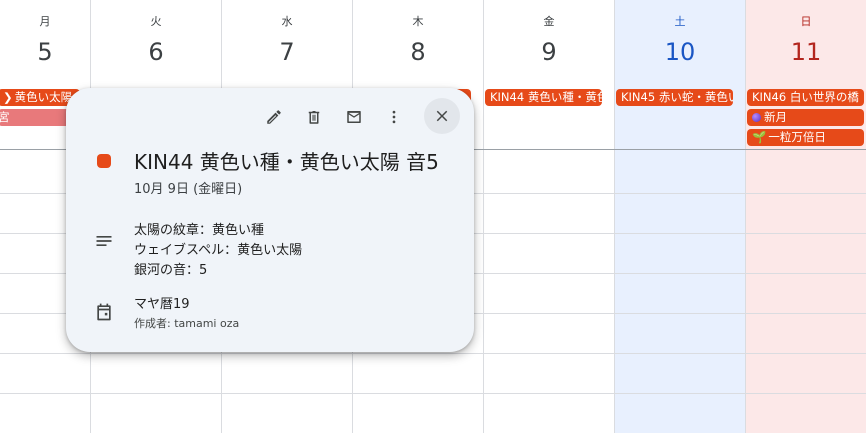  Describe the element at coordinates (806, 52) in the screenshot. I see `day-number: 11` at that location.